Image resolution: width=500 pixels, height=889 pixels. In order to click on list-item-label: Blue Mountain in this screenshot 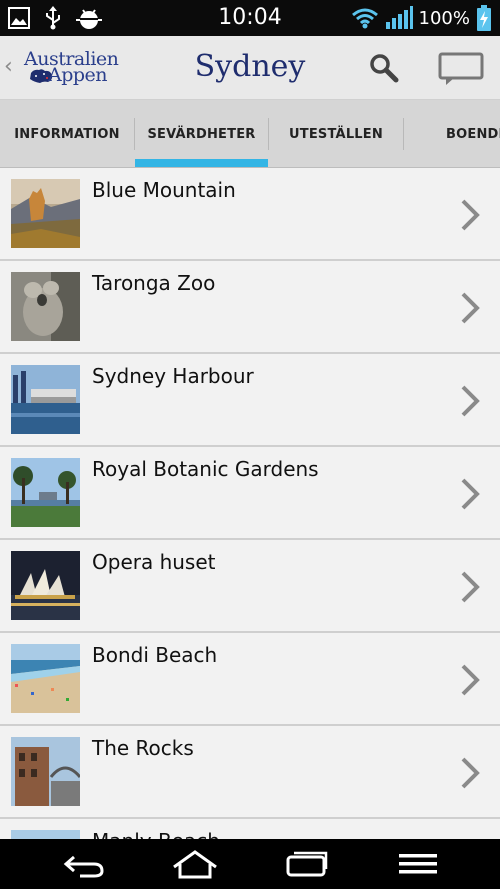, I will do `click(164, 190)`.